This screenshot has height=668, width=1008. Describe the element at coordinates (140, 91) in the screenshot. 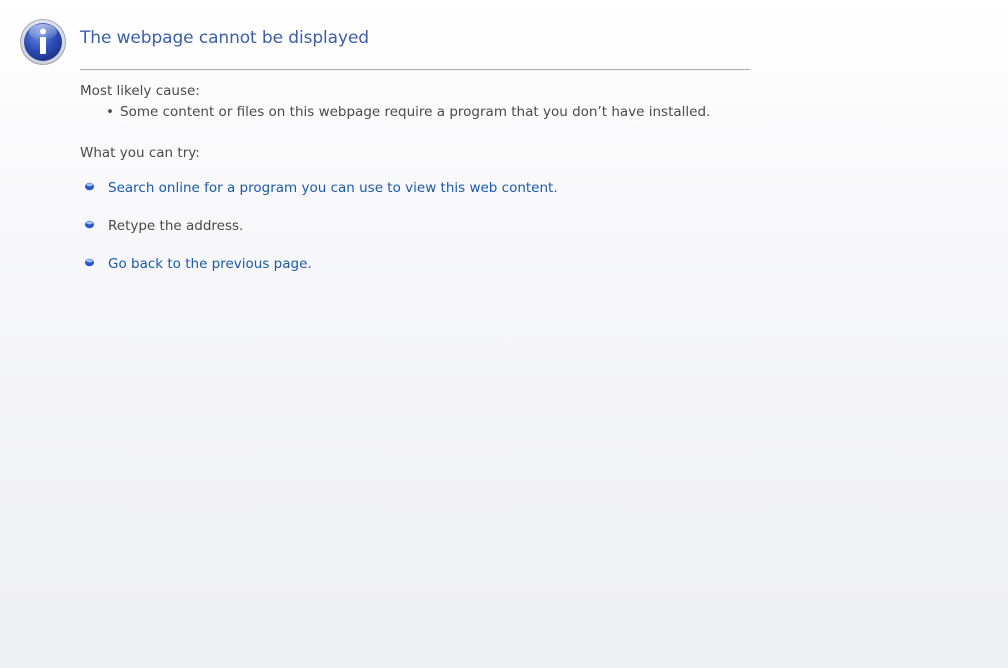

I see `cause-heading: Most likely cause:` at that location.